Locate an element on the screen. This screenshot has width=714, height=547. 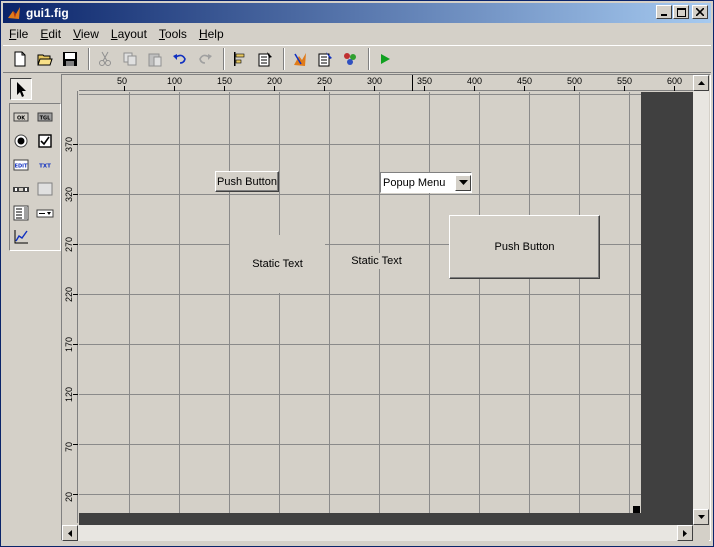
scroll-right-button is located at coordinates (685, 533).